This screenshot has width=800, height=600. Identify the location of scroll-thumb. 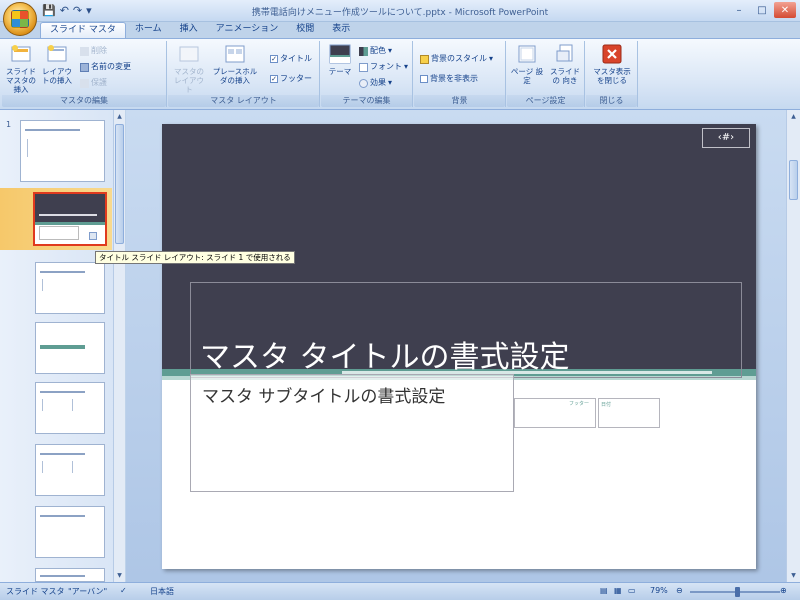
(119, 184).